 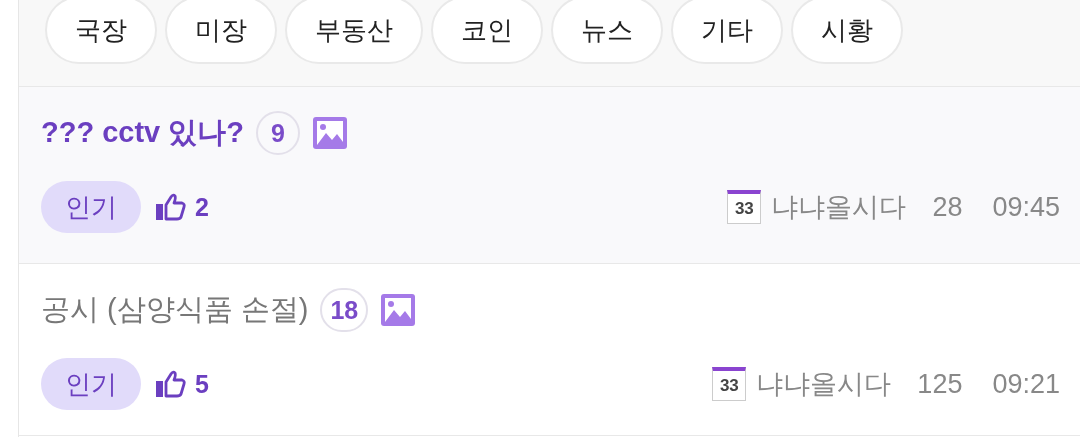 What do you see at coordinates (824, 384) in the screenshot?
I see `author-name: 냐냐올시다` at bounding box center [824, 384].